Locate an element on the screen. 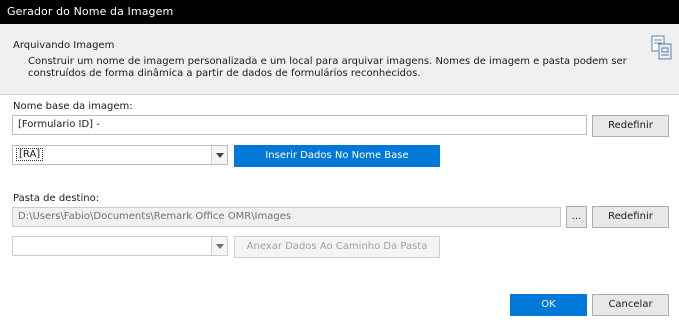 The image size is (679, 325). cancel-button: Cancelar is located at coordinates (630, 305).